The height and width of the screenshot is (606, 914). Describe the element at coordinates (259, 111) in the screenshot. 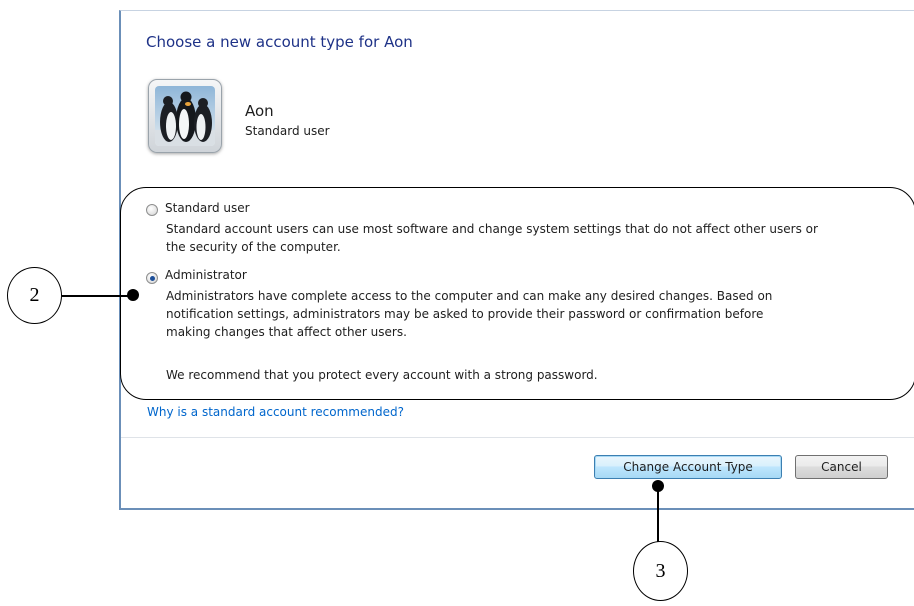

I see `user-name: Aon` at that location.